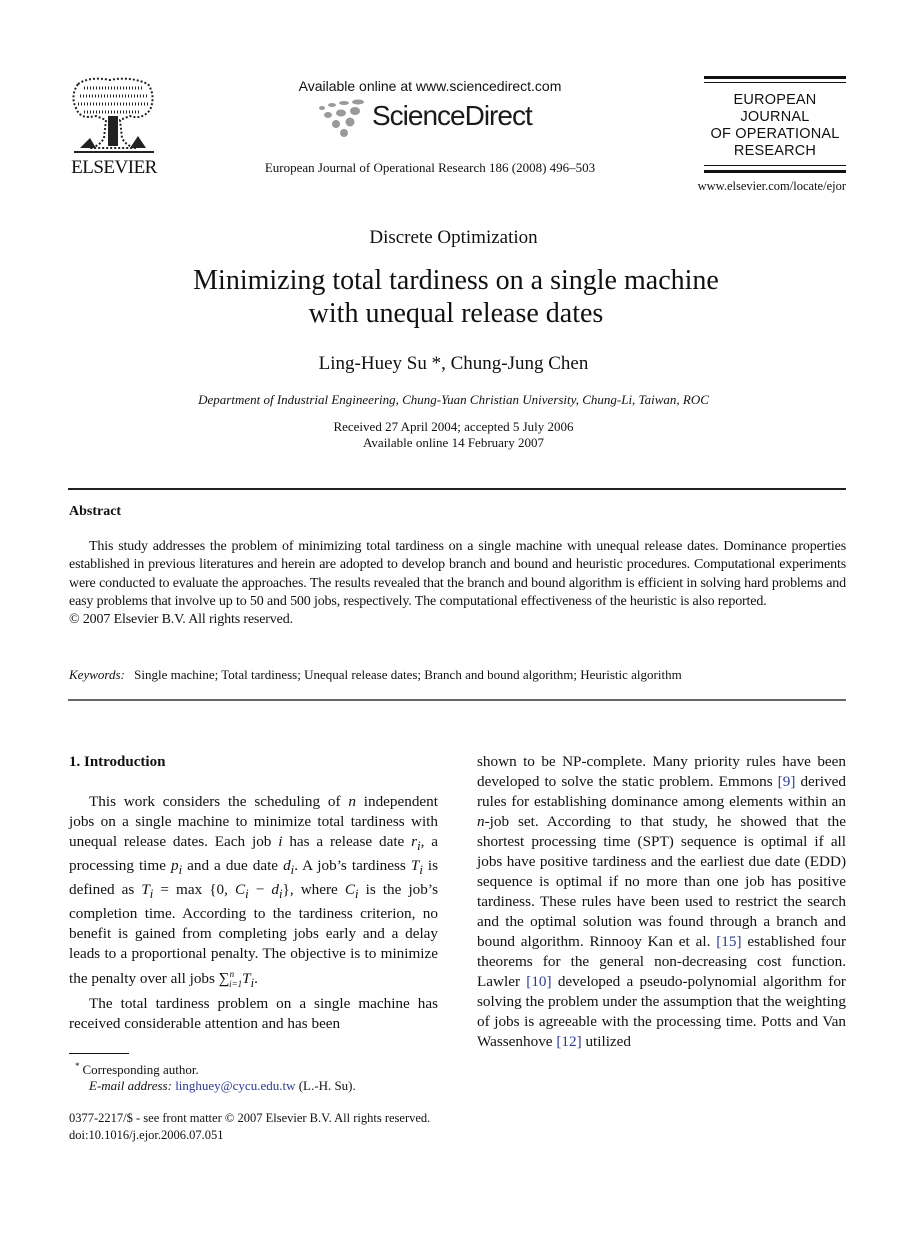  Describe the element at coordinates (137, 1069) in the screenshot. I see `corresponding-author-note: * Corresponding author.` at that location.